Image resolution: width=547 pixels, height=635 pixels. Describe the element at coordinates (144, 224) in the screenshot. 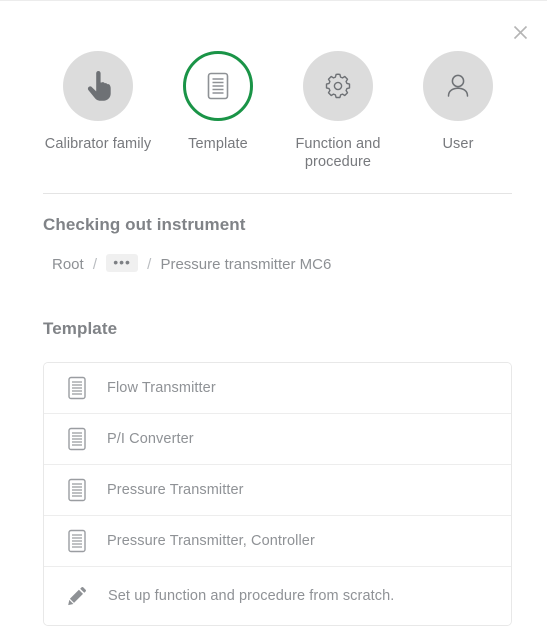

I see `checking-out-instrument-heading: Checking out instrument` at that location.